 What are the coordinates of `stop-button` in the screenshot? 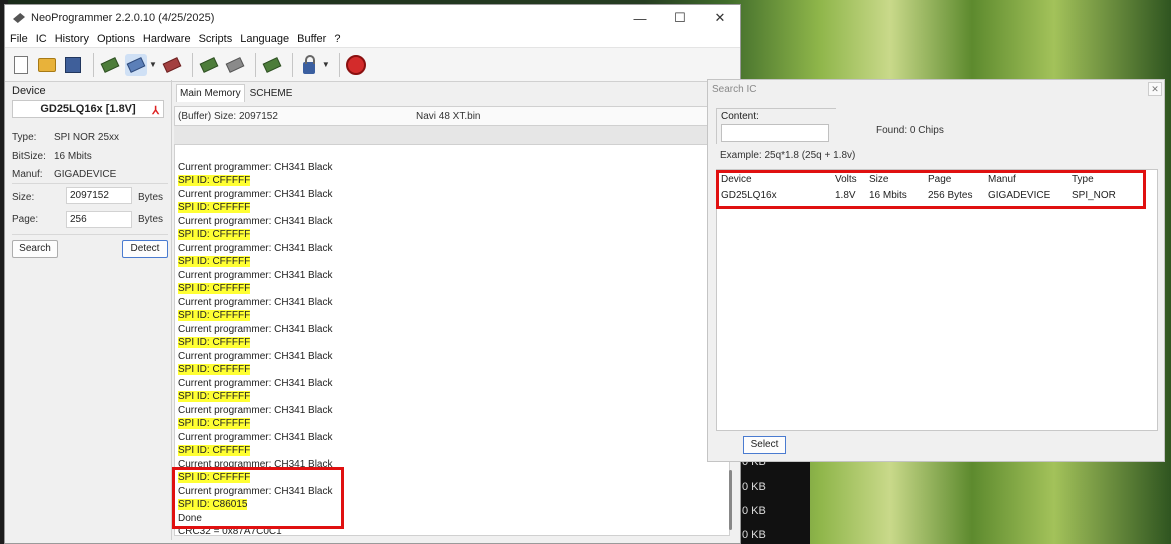 It's located at (356, 65).